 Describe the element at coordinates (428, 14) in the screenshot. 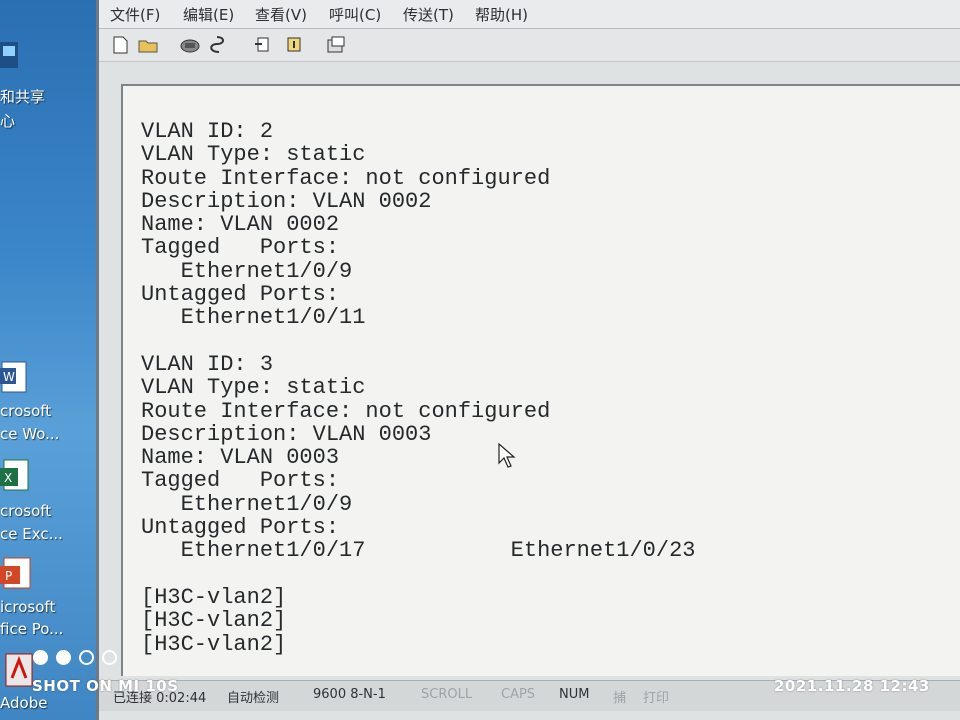

I see `menu-transfer: 传送(T)` at that location.